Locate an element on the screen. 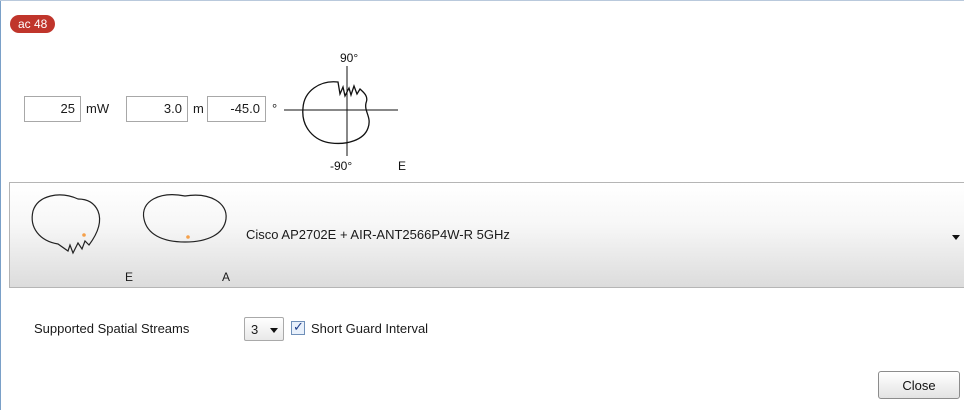  power-input: 25 is located at coordinates (52, 109).